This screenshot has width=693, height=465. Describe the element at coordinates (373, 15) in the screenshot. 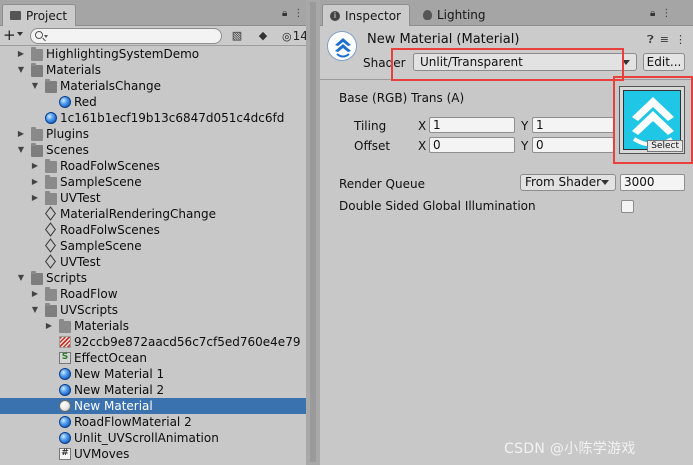

I see `tab-inspector-label: Inspector` at that location.